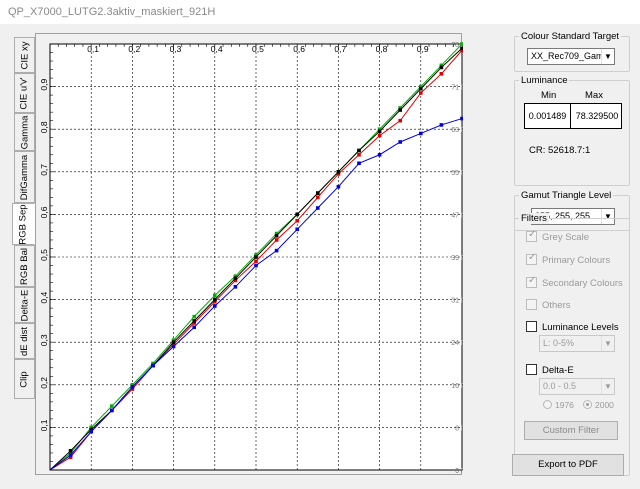 This screenshot has width=640, height=489. What do you see at coordinates (571, 430) in the screenshot?
I see `custom-filter-button: Custom Filter` at bounding box center [571, 430].